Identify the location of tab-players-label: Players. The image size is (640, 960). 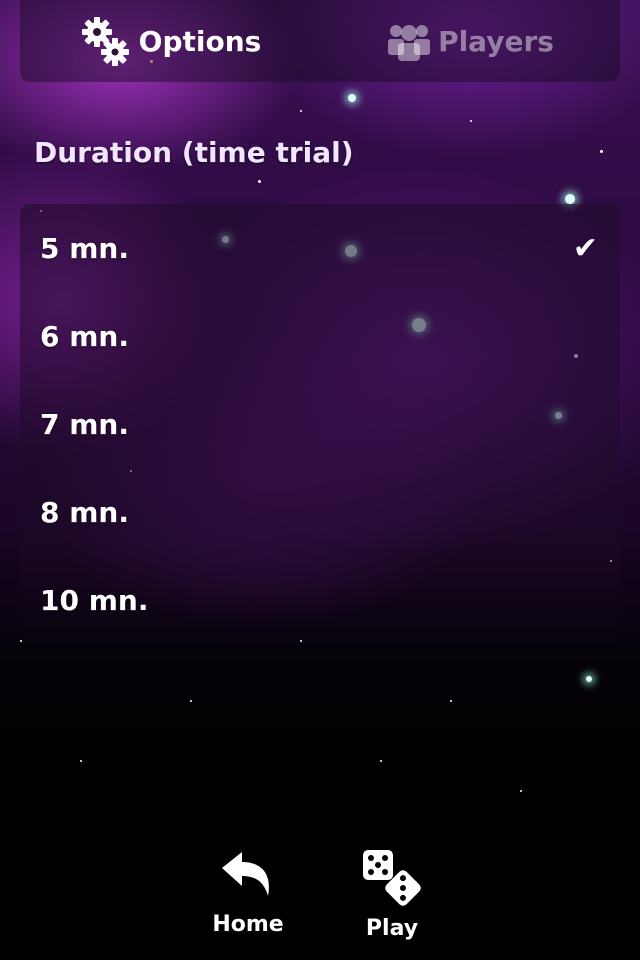
(496, 41).